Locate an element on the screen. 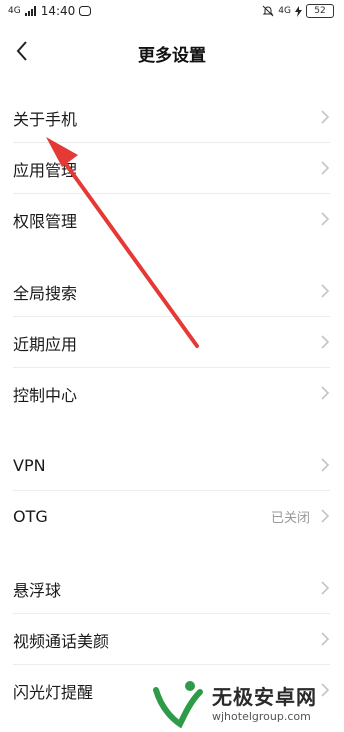  setting-recent-apps: 近期应用 is located at coordinates (172, 342).